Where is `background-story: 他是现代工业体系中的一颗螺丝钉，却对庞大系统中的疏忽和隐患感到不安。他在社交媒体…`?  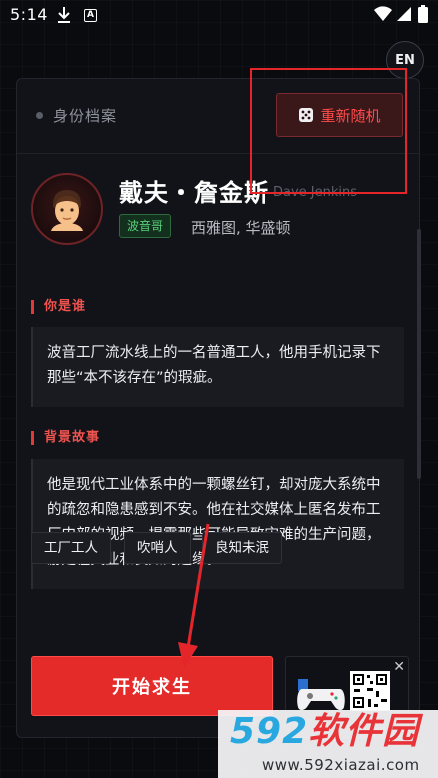
background-story: 他是现代工业体系中的一颗螺丝钉，却对庞大系统中的疏忽和隐患感到不安。他在社交媒体… is located at coordinates (217, 524).